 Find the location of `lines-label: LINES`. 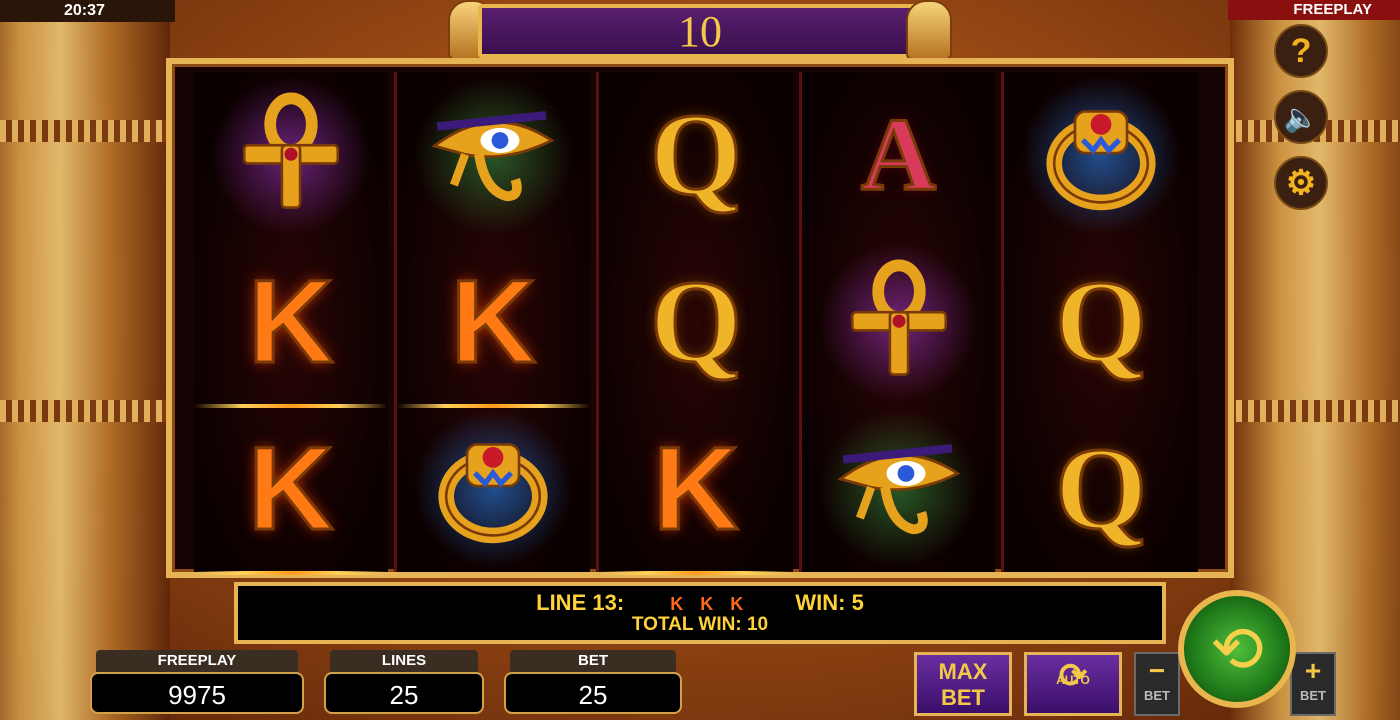

lines-label: LINES is located at coordinates (404, 661).